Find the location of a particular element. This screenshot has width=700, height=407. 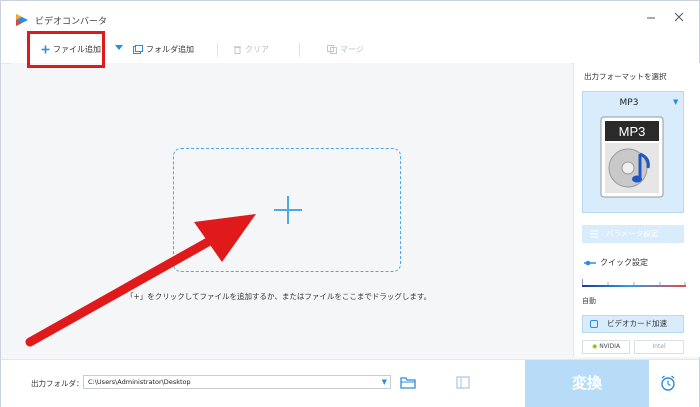

merge-icon is located at coordinates (332, 49).